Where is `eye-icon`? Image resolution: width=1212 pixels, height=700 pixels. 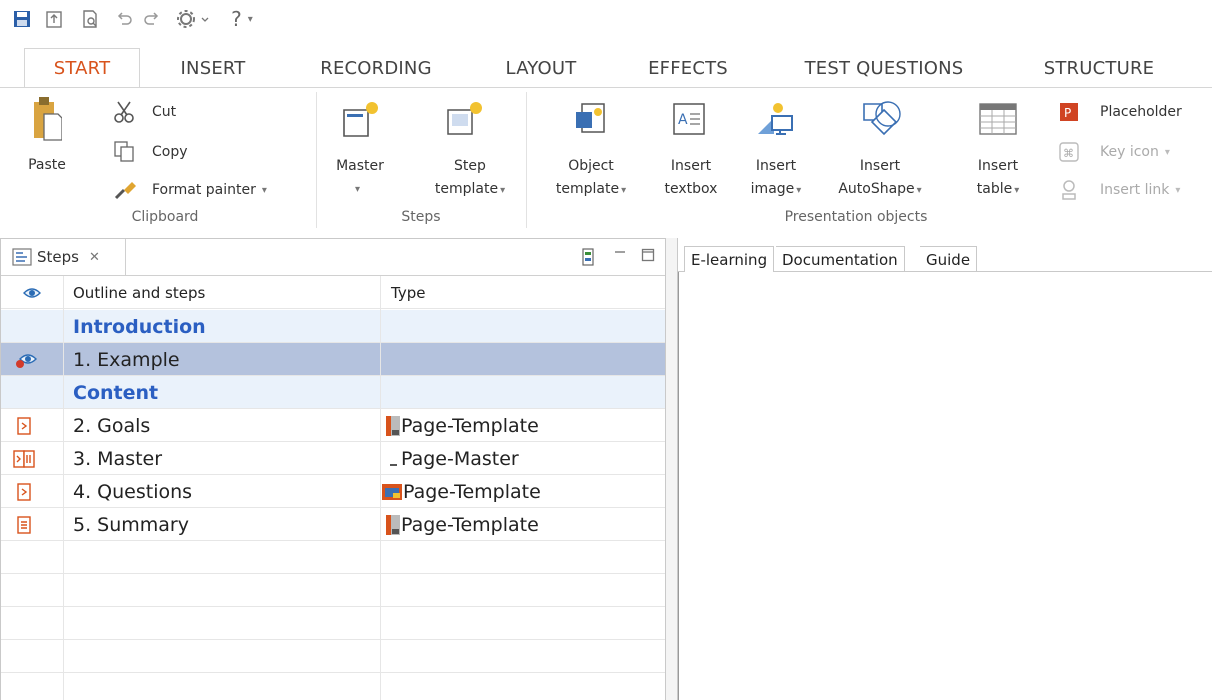 eye-icon is located at coordinates (32, 292).